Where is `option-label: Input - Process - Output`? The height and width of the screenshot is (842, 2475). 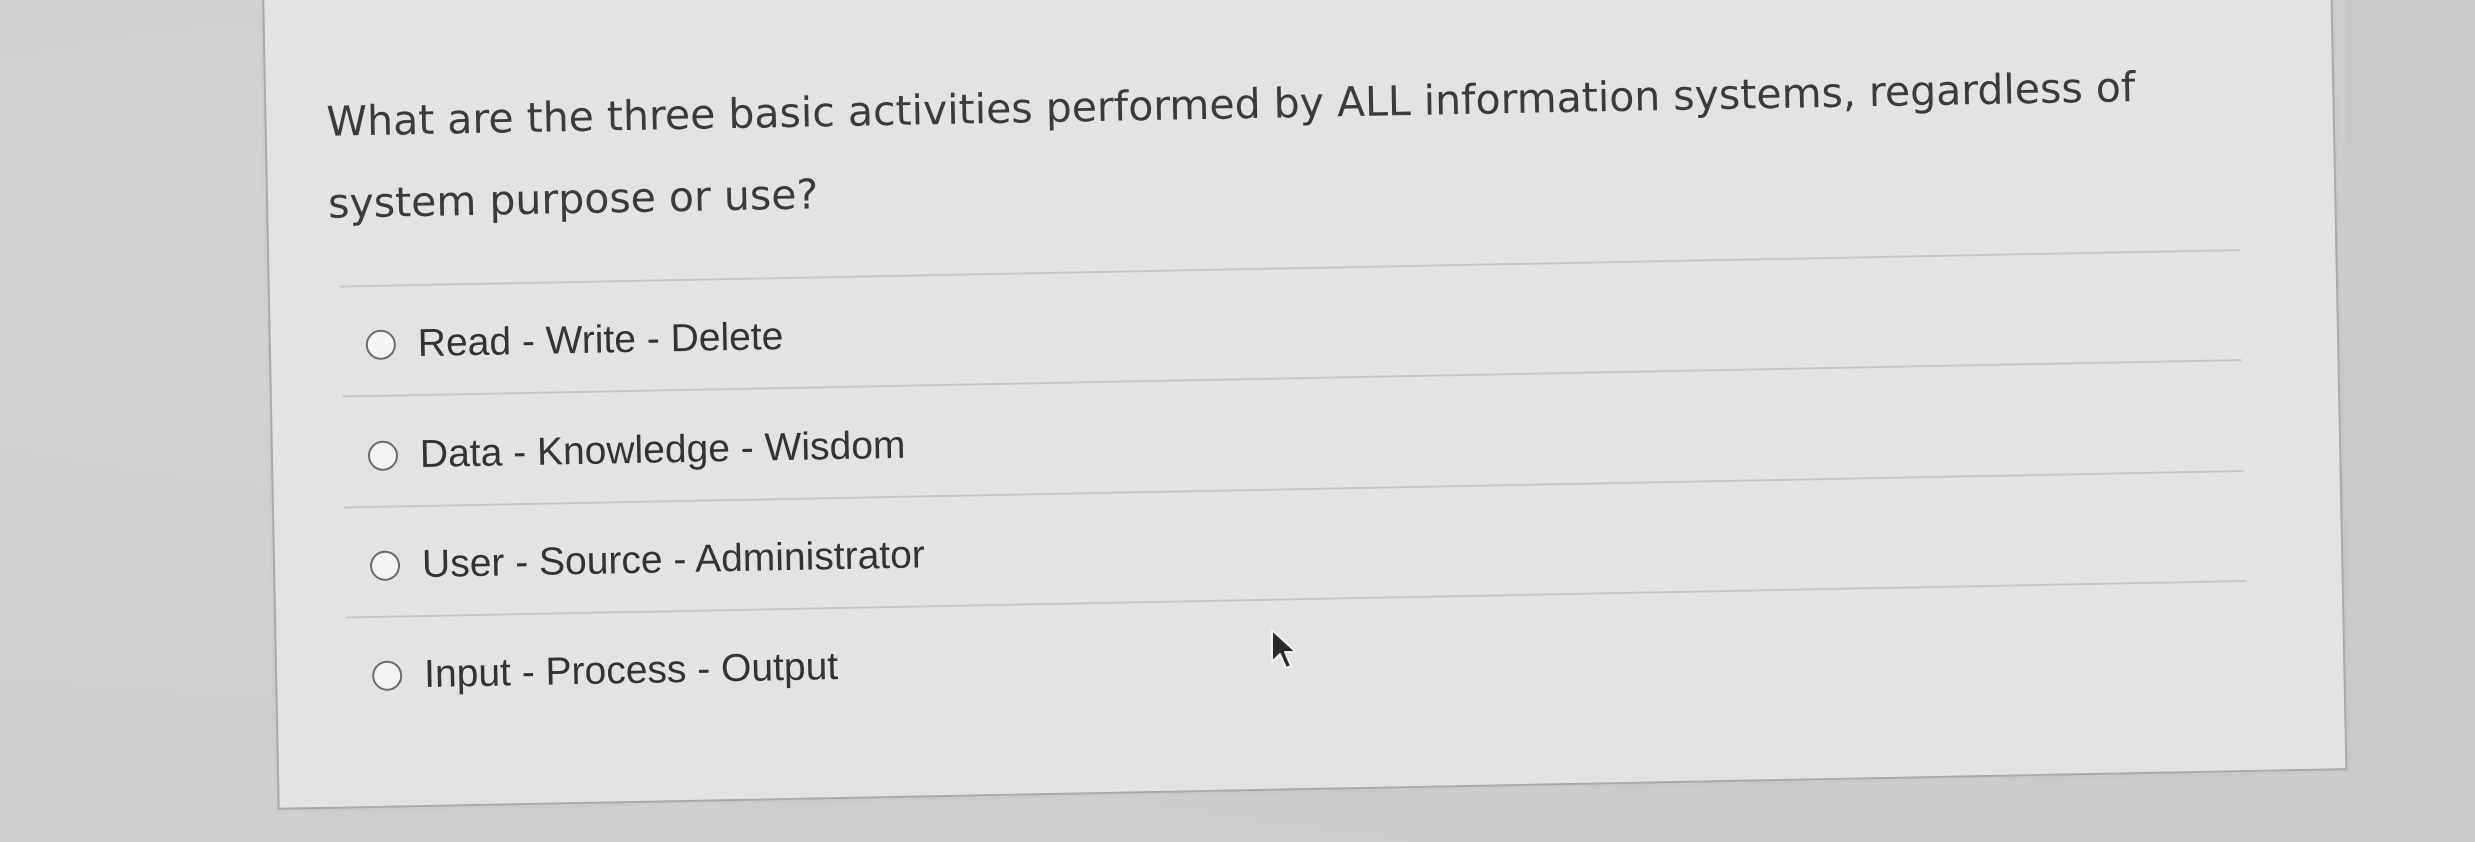
option-label: Input - Process - Output is located at coordinates (631, 671).